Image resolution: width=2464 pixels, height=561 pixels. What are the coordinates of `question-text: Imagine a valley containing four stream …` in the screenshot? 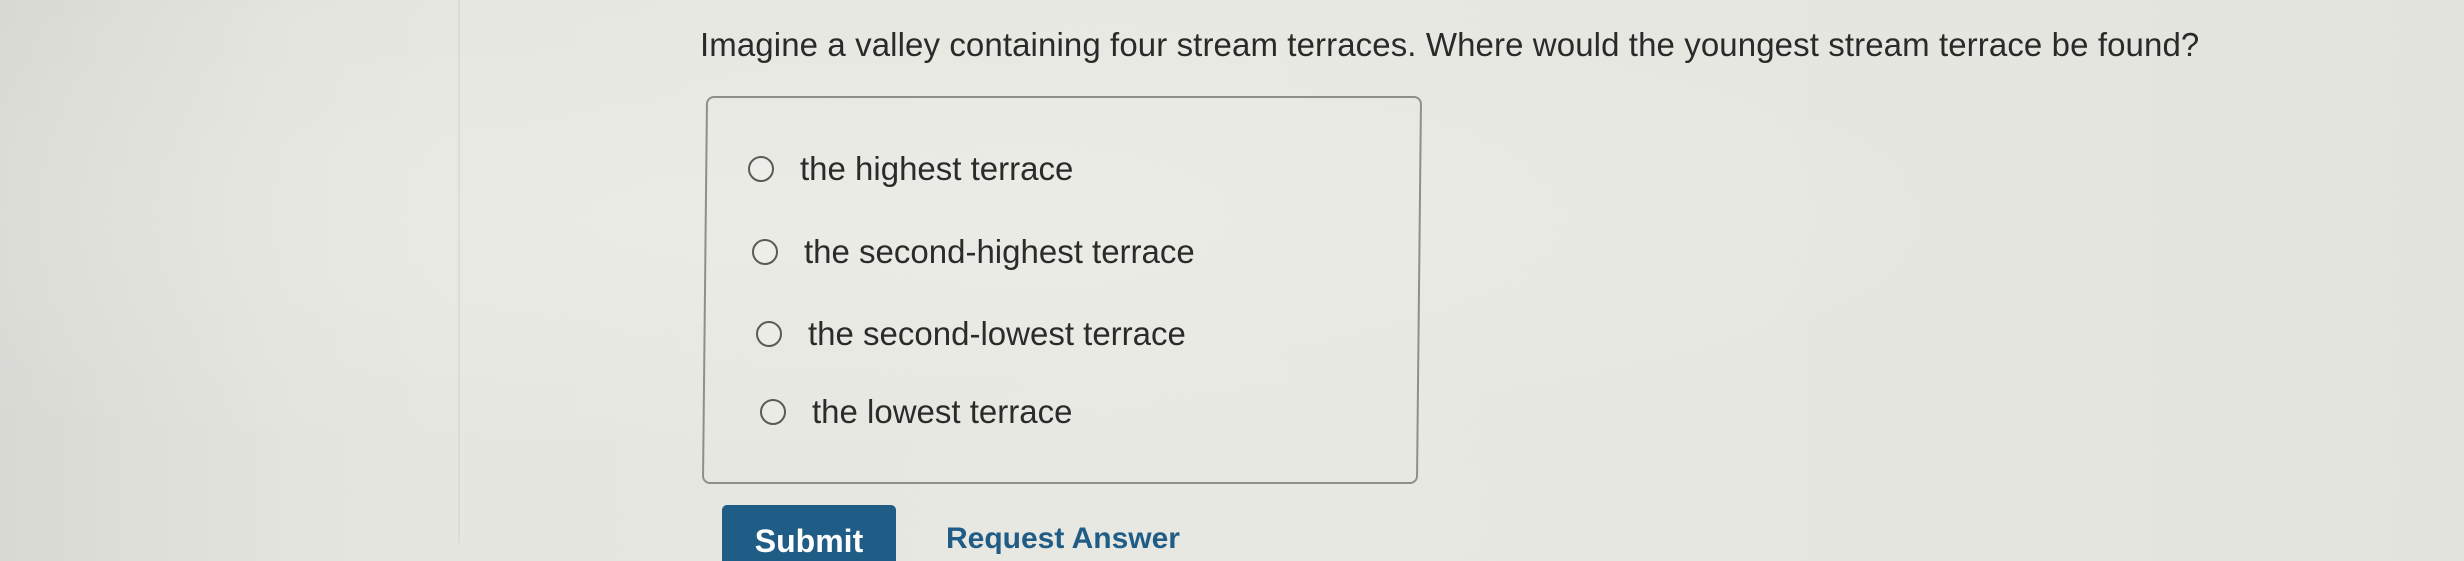 It's located at (1450, 44).